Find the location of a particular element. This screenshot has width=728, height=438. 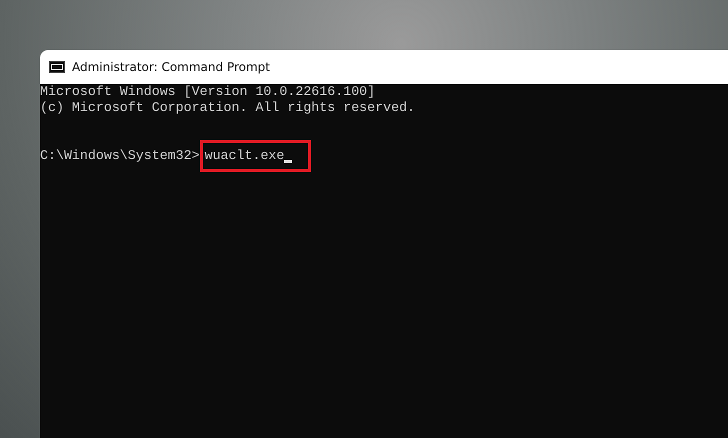

text-cursor is located at coordinates (288, 161).